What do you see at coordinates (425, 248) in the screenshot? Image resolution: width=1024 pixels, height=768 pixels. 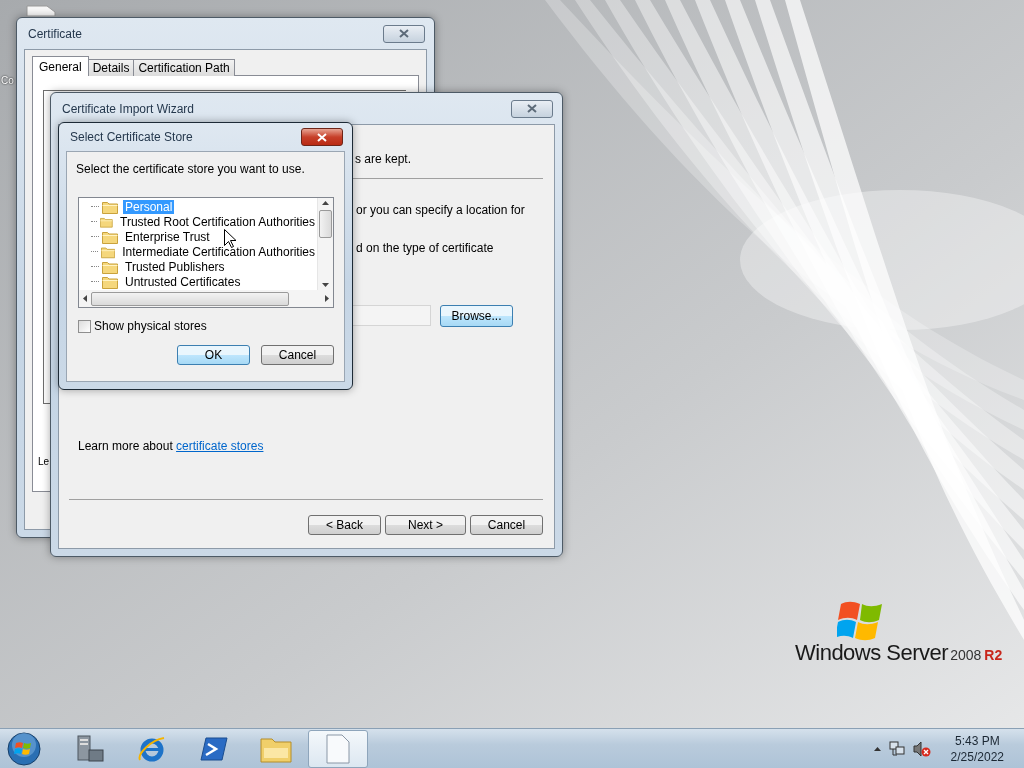 I see `description-text: d on the type of certificate` at bounding box center [425, 248].